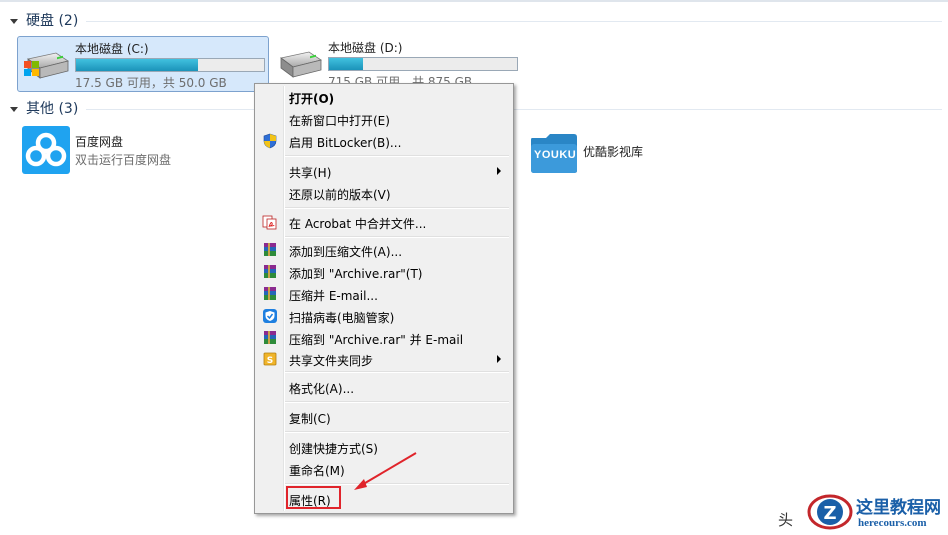 The image size is (948, 535). Describe the element at coordinates (331, 361) in the screenshot. I see `menu-item-label: 共享文件夹同步` at that location.